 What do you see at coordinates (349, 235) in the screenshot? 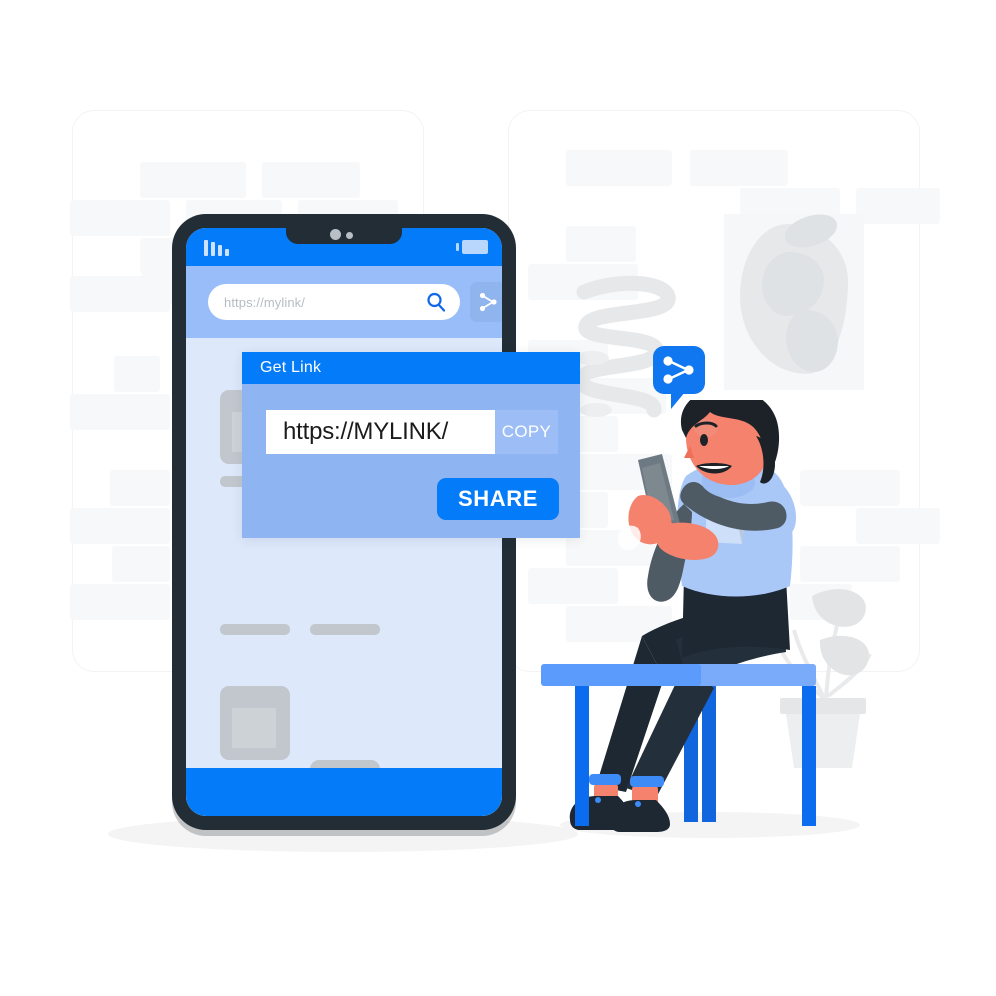
I see `proximity-sensor-dot` at bounding box center [349, 235].